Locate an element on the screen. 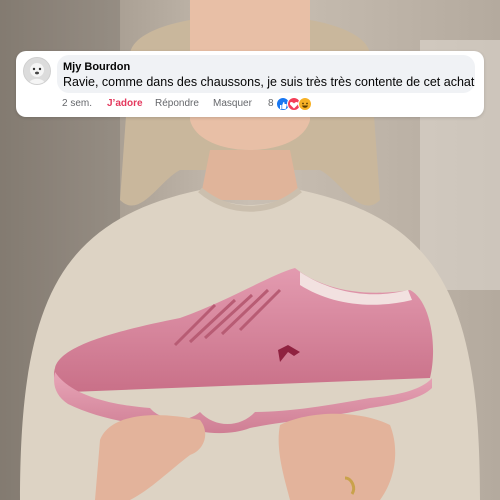  avatar is located at coordinates (37, 71).